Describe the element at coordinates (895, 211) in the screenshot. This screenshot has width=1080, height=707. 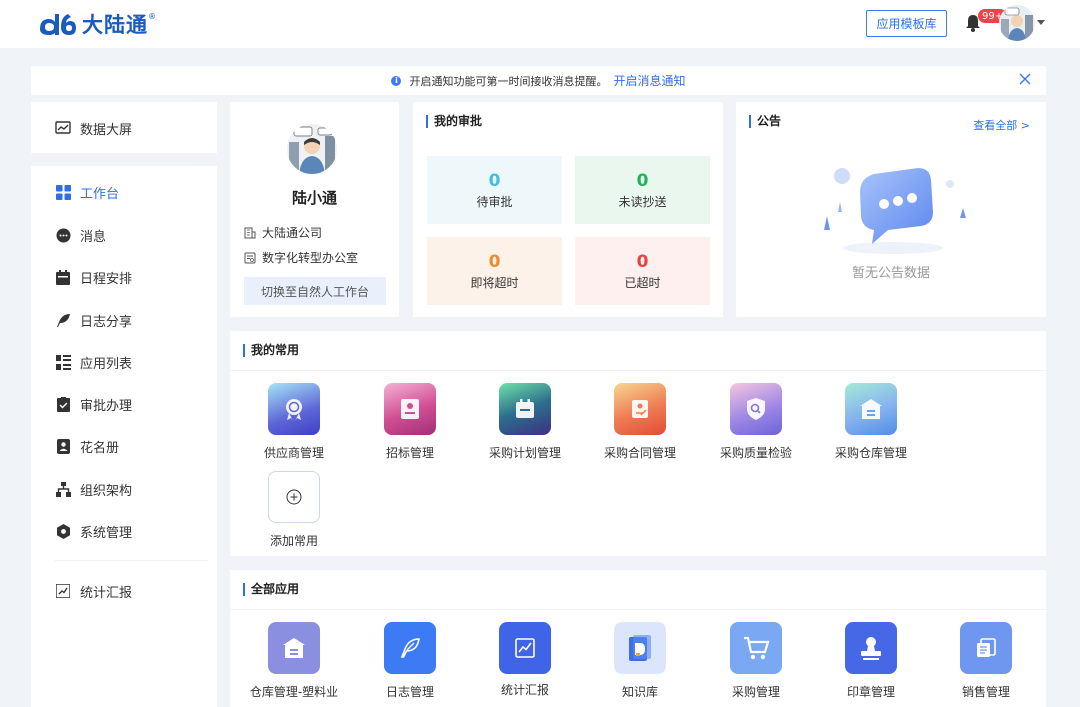
I see `empty-message-illustration-icon` at that location.